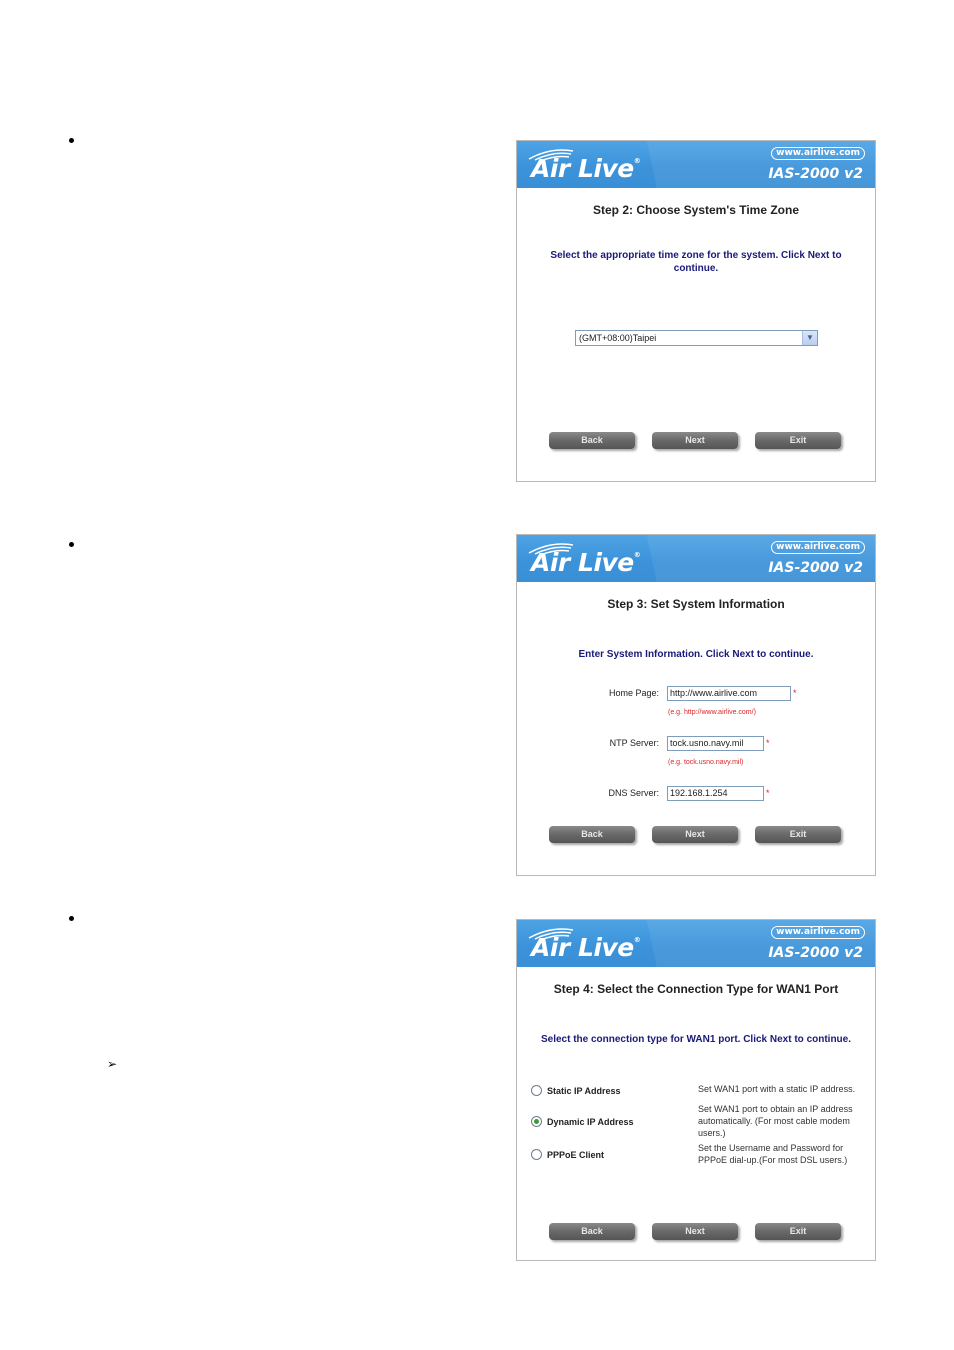 The image size is (954, 1350). What do you see at coordinates (777, 1089) in the screenshot?
I see `option-description: Set WAN1 port with a static IP address.` at bounding box center [777, 1089].